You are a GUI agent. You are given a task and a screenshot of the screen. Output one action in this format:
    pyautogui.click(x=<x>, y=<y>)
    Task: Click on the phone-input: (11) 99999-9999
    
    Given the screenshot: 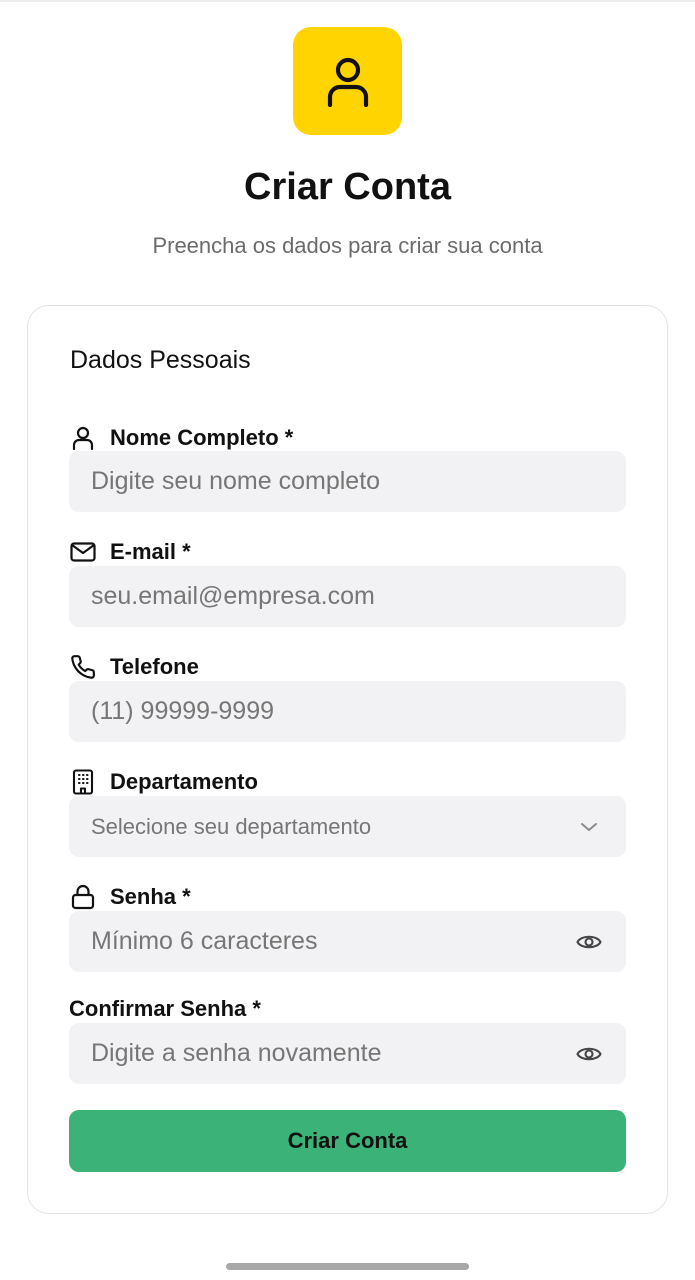 What is the action you would take?
    pyautogui.click(x=347, y=711)
    